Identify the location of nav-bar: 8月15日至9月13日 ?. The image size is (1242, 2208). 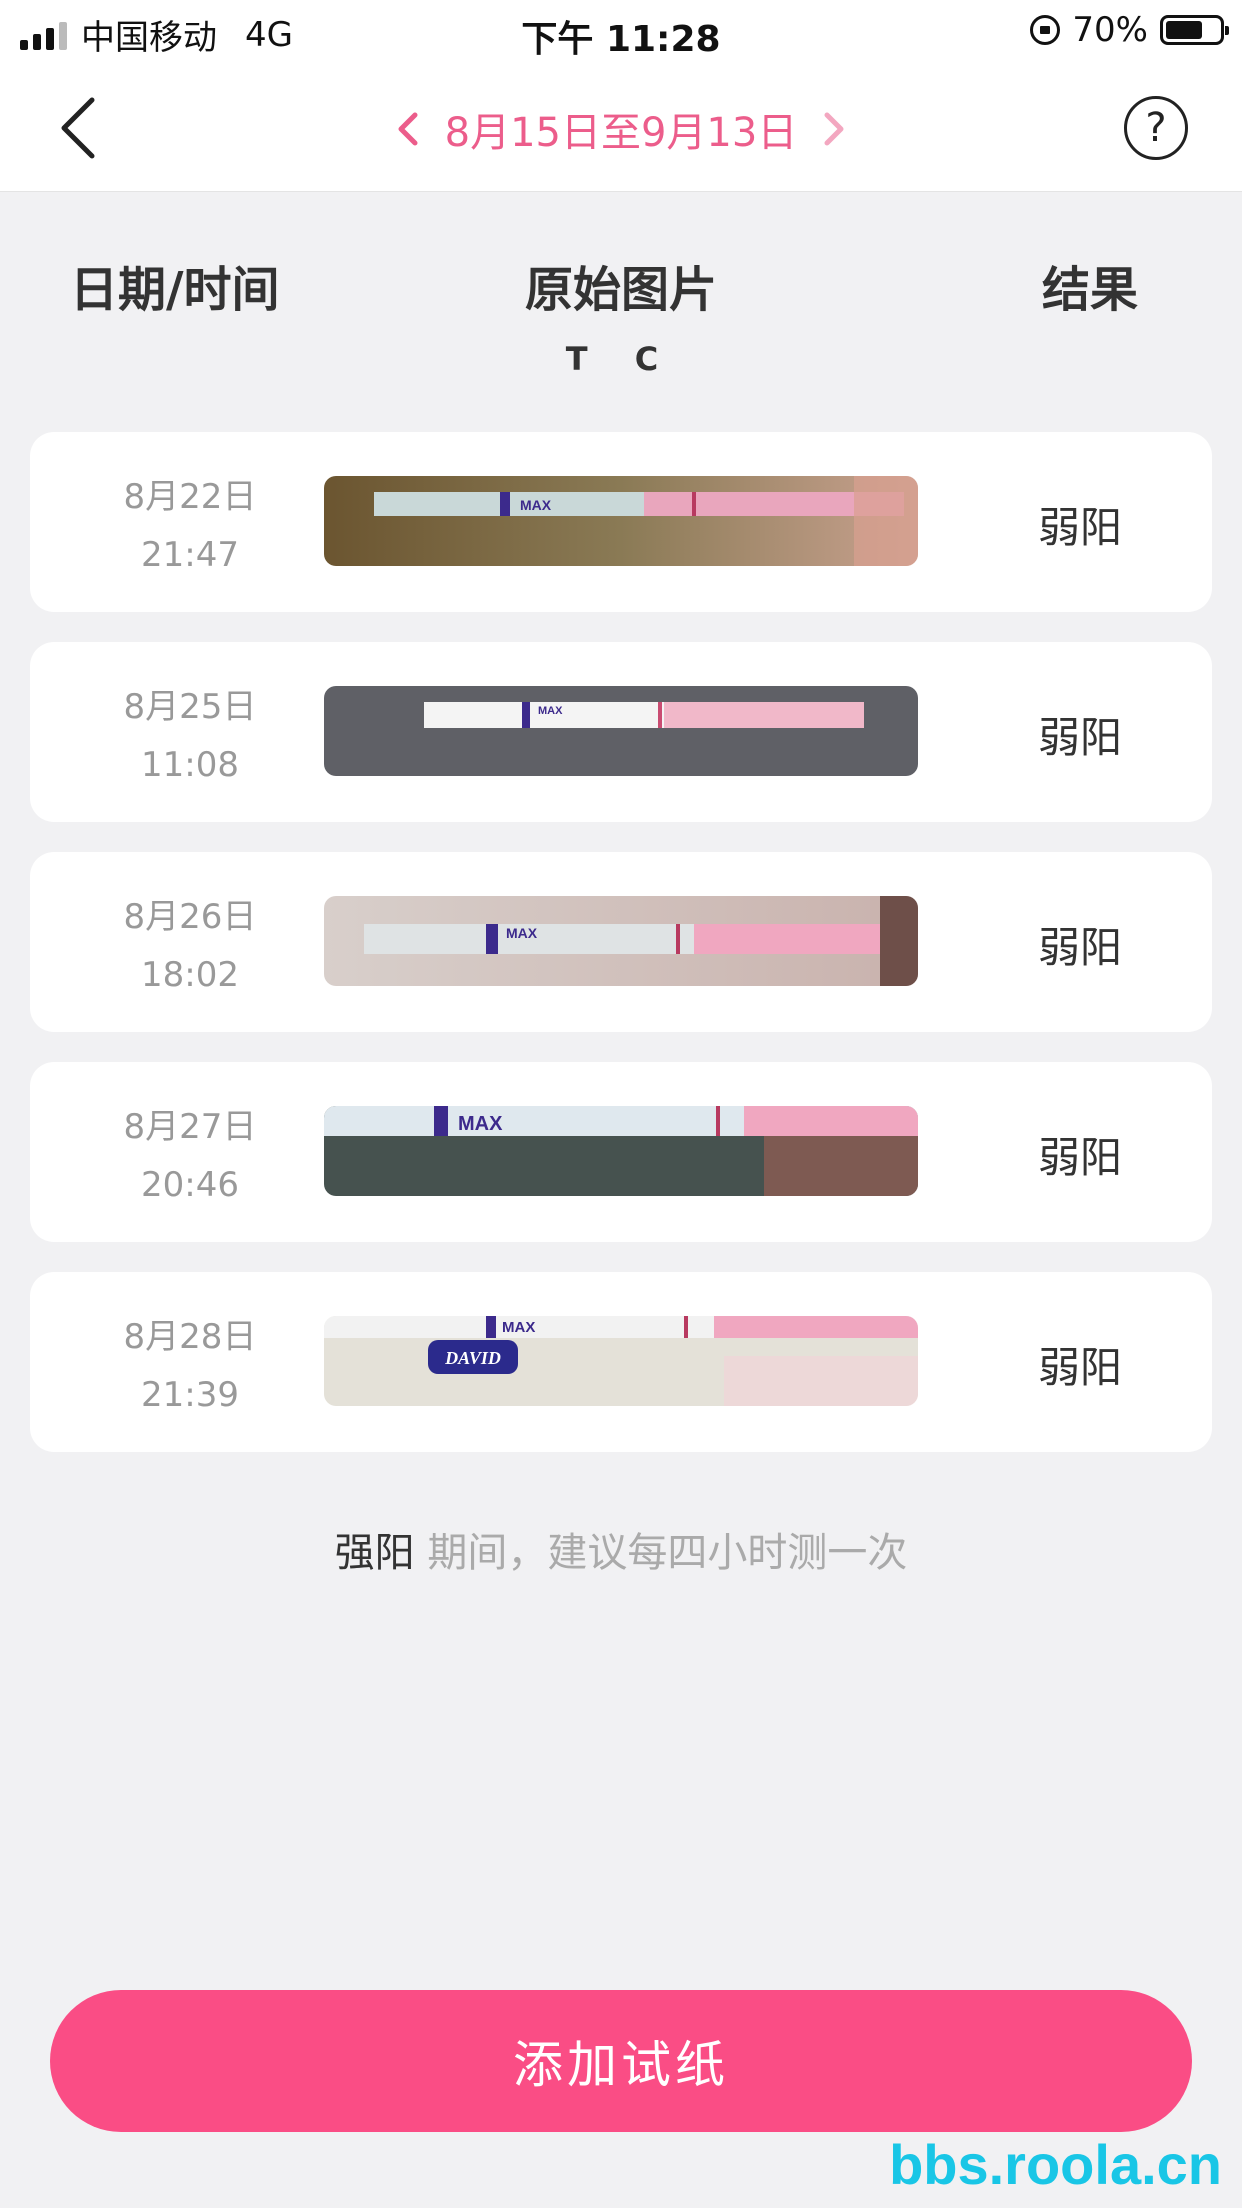
(621, 128).